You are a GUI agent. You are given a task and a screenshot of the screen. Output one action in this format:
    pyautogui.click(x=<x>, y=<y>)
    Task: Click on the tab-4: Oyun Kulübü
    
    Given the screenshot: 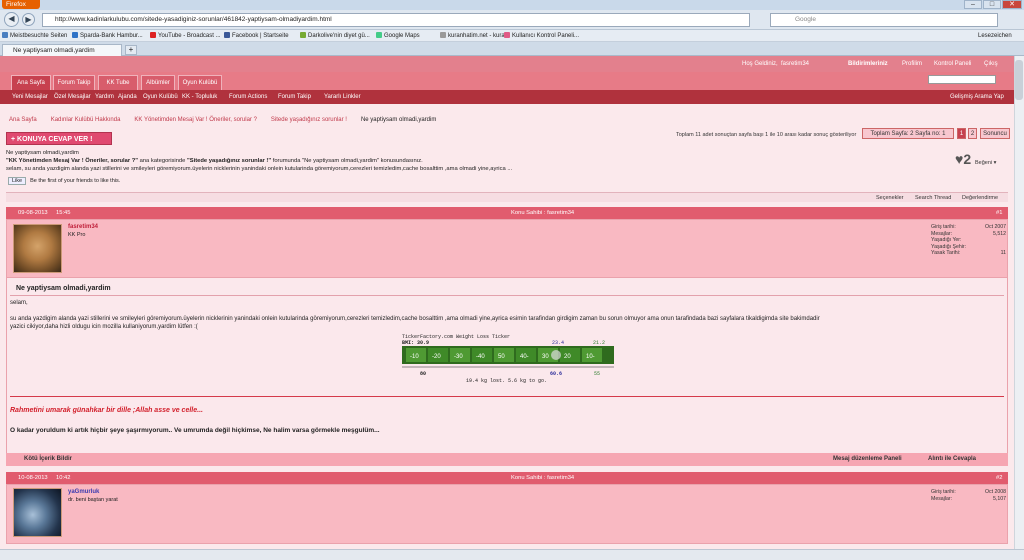 What is the action you would take?
    pyautogui.click(x=200, y=82)
    